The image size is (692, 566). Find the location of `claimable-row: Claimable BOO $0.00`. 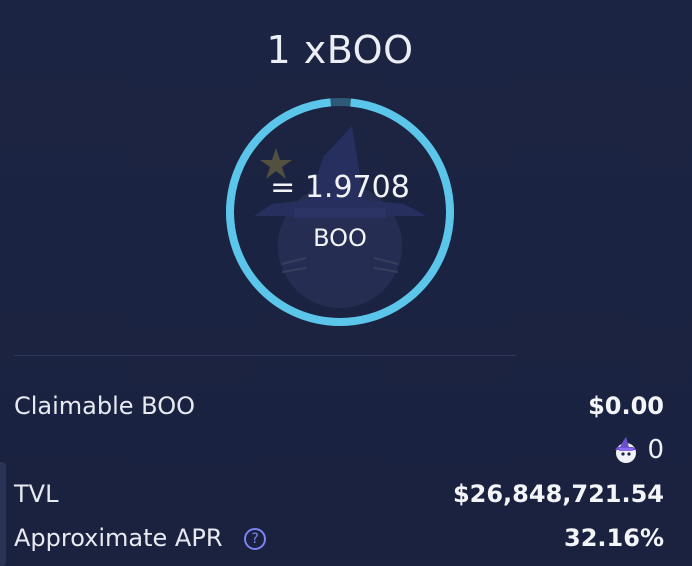

claimable-row: Claimable BOO $0.00 is located at coordinates (339, 406).